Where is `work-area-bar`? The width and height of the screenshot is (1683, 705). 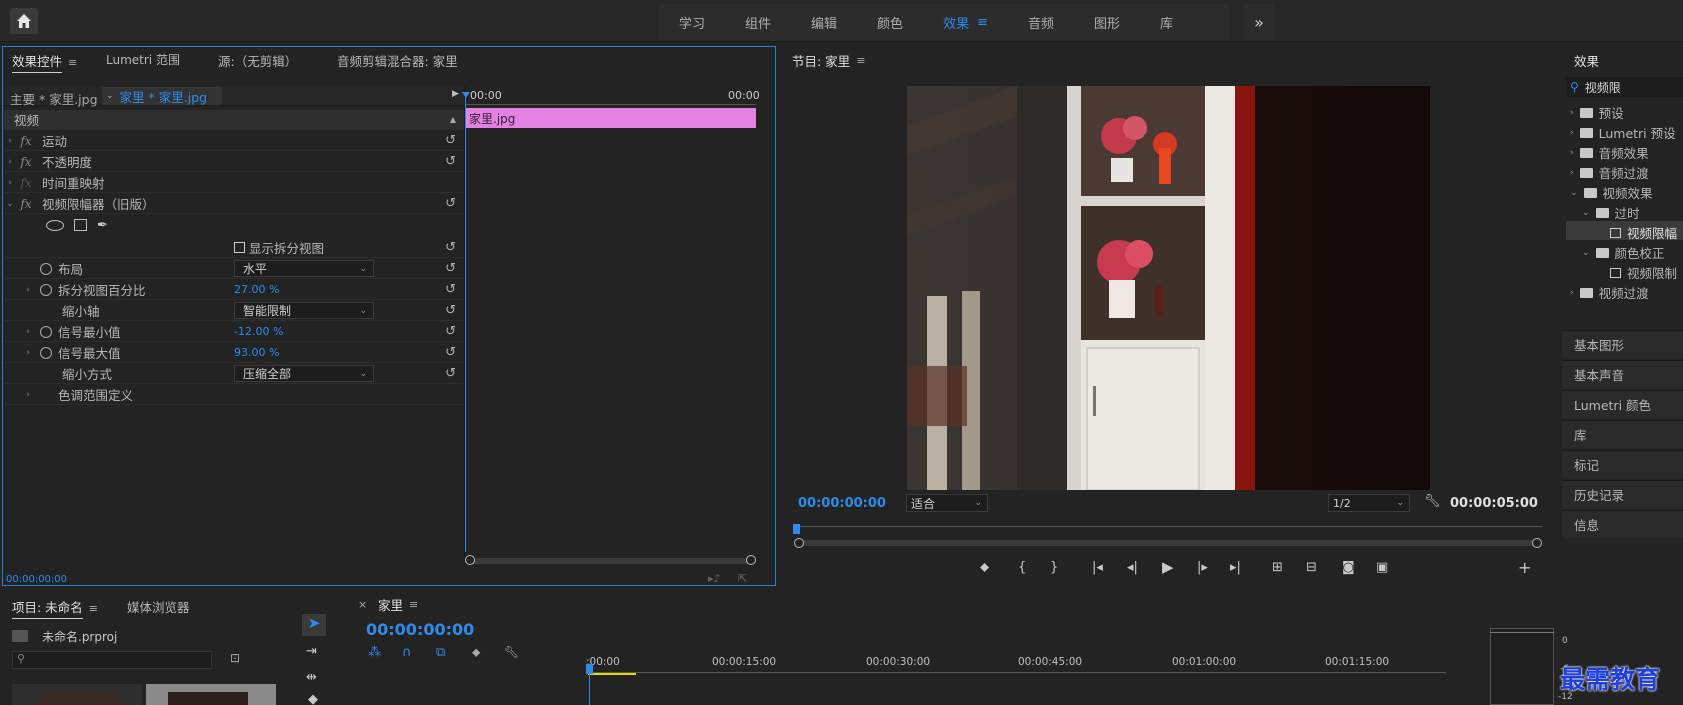
work-area-bar is located at coordinates (612, 674).